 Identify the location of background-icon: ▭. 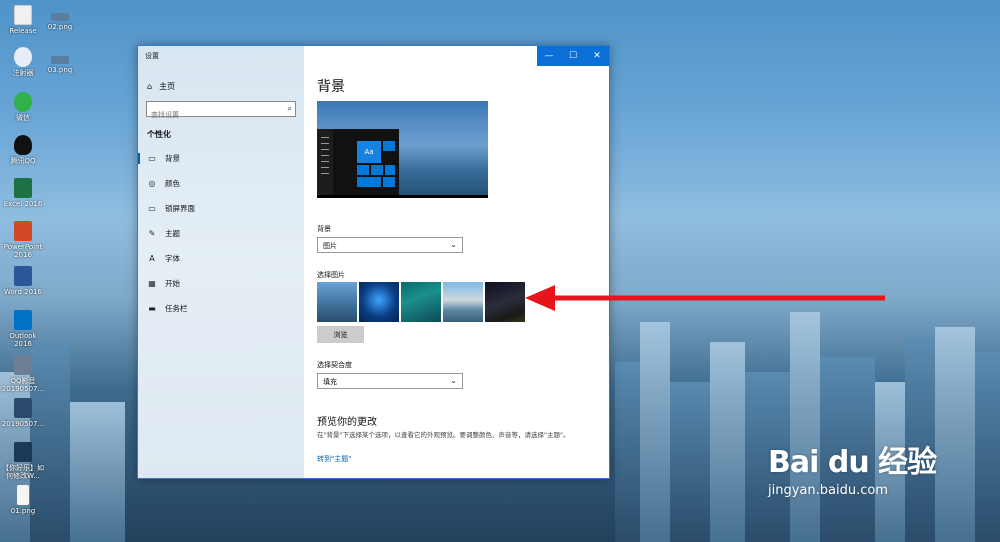
(152, 158).